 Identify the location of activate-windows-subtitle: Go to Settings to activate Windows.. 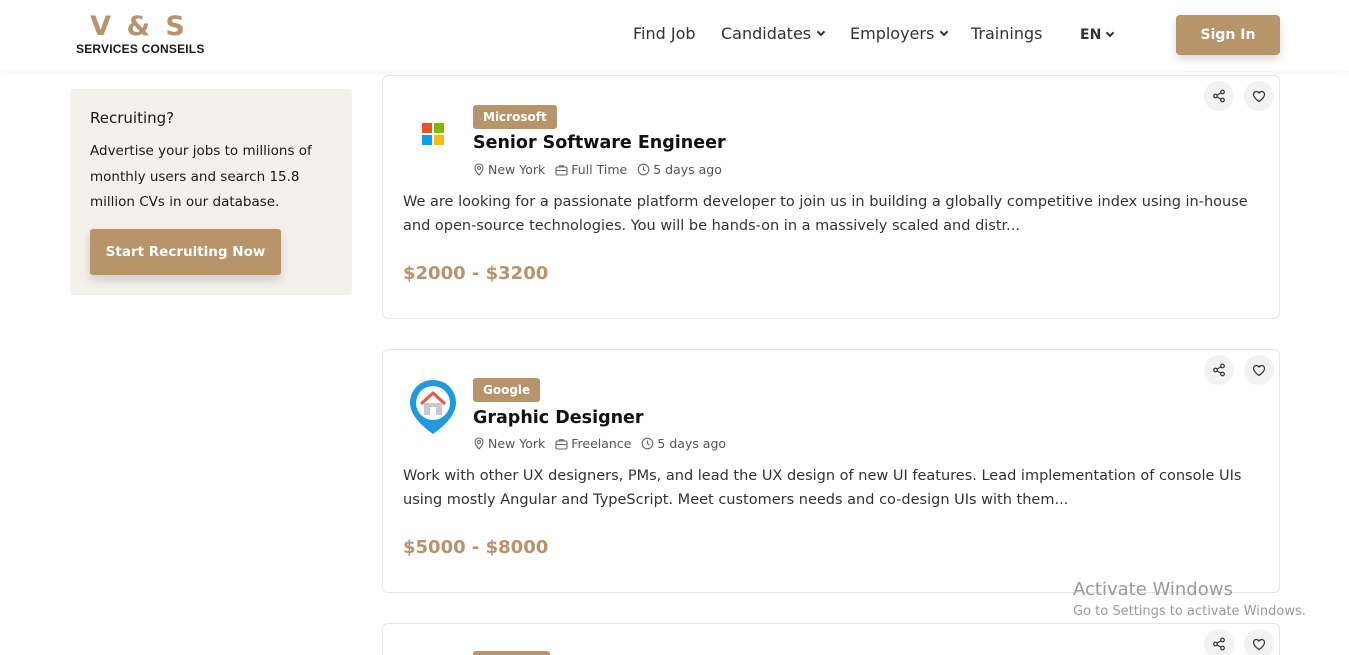
(1189, 611).